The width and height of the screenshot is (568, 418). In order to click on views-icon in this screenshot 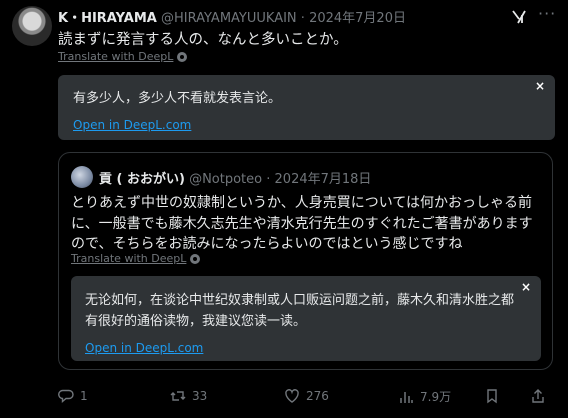, I will do `click(406, 397)`.